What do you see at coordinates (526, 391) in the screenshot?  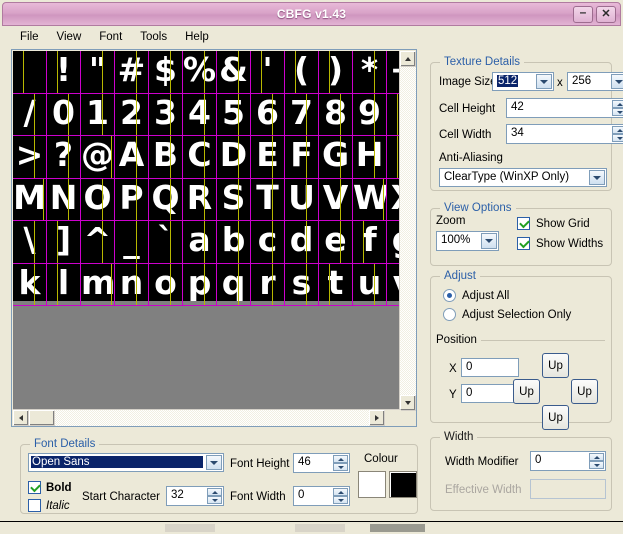 I see `move-left-button: Up` at bounding box center [526, 391].